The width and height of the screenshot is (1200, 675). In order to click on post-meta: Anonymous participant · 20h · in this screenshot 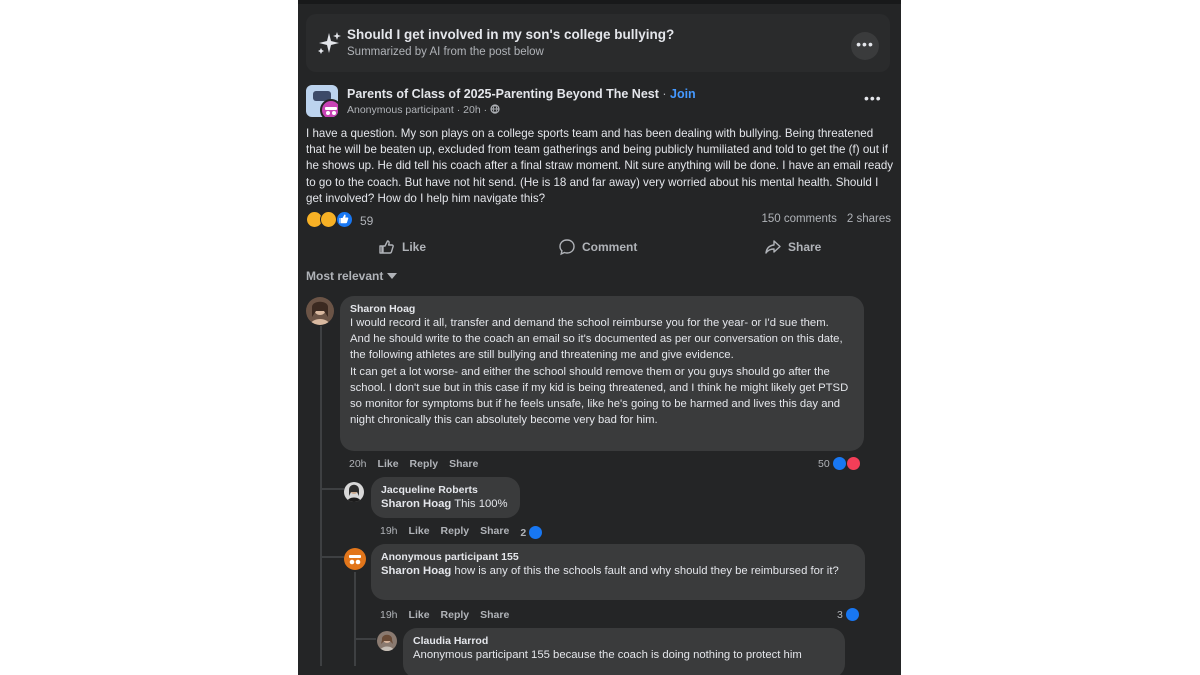, I will do `click(423, 110)`.